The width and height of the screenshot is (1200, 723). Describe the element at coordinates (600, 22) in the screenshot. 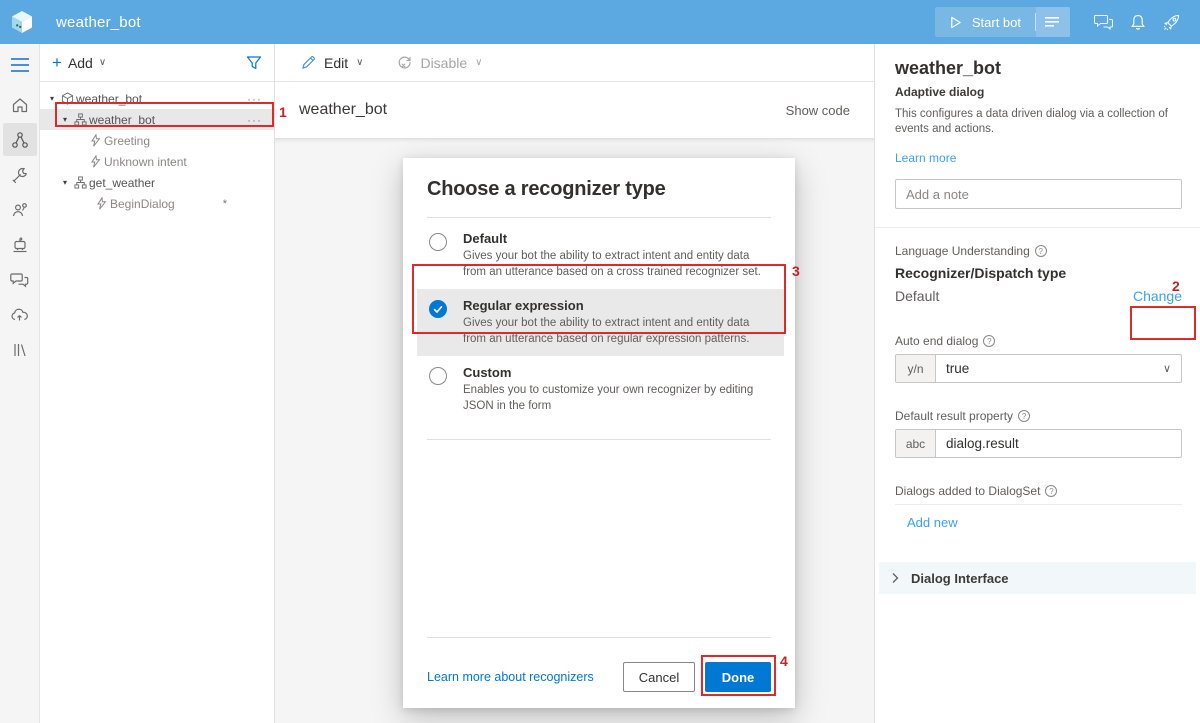

I see `top-bar: weather_bot Start bot` at that location.